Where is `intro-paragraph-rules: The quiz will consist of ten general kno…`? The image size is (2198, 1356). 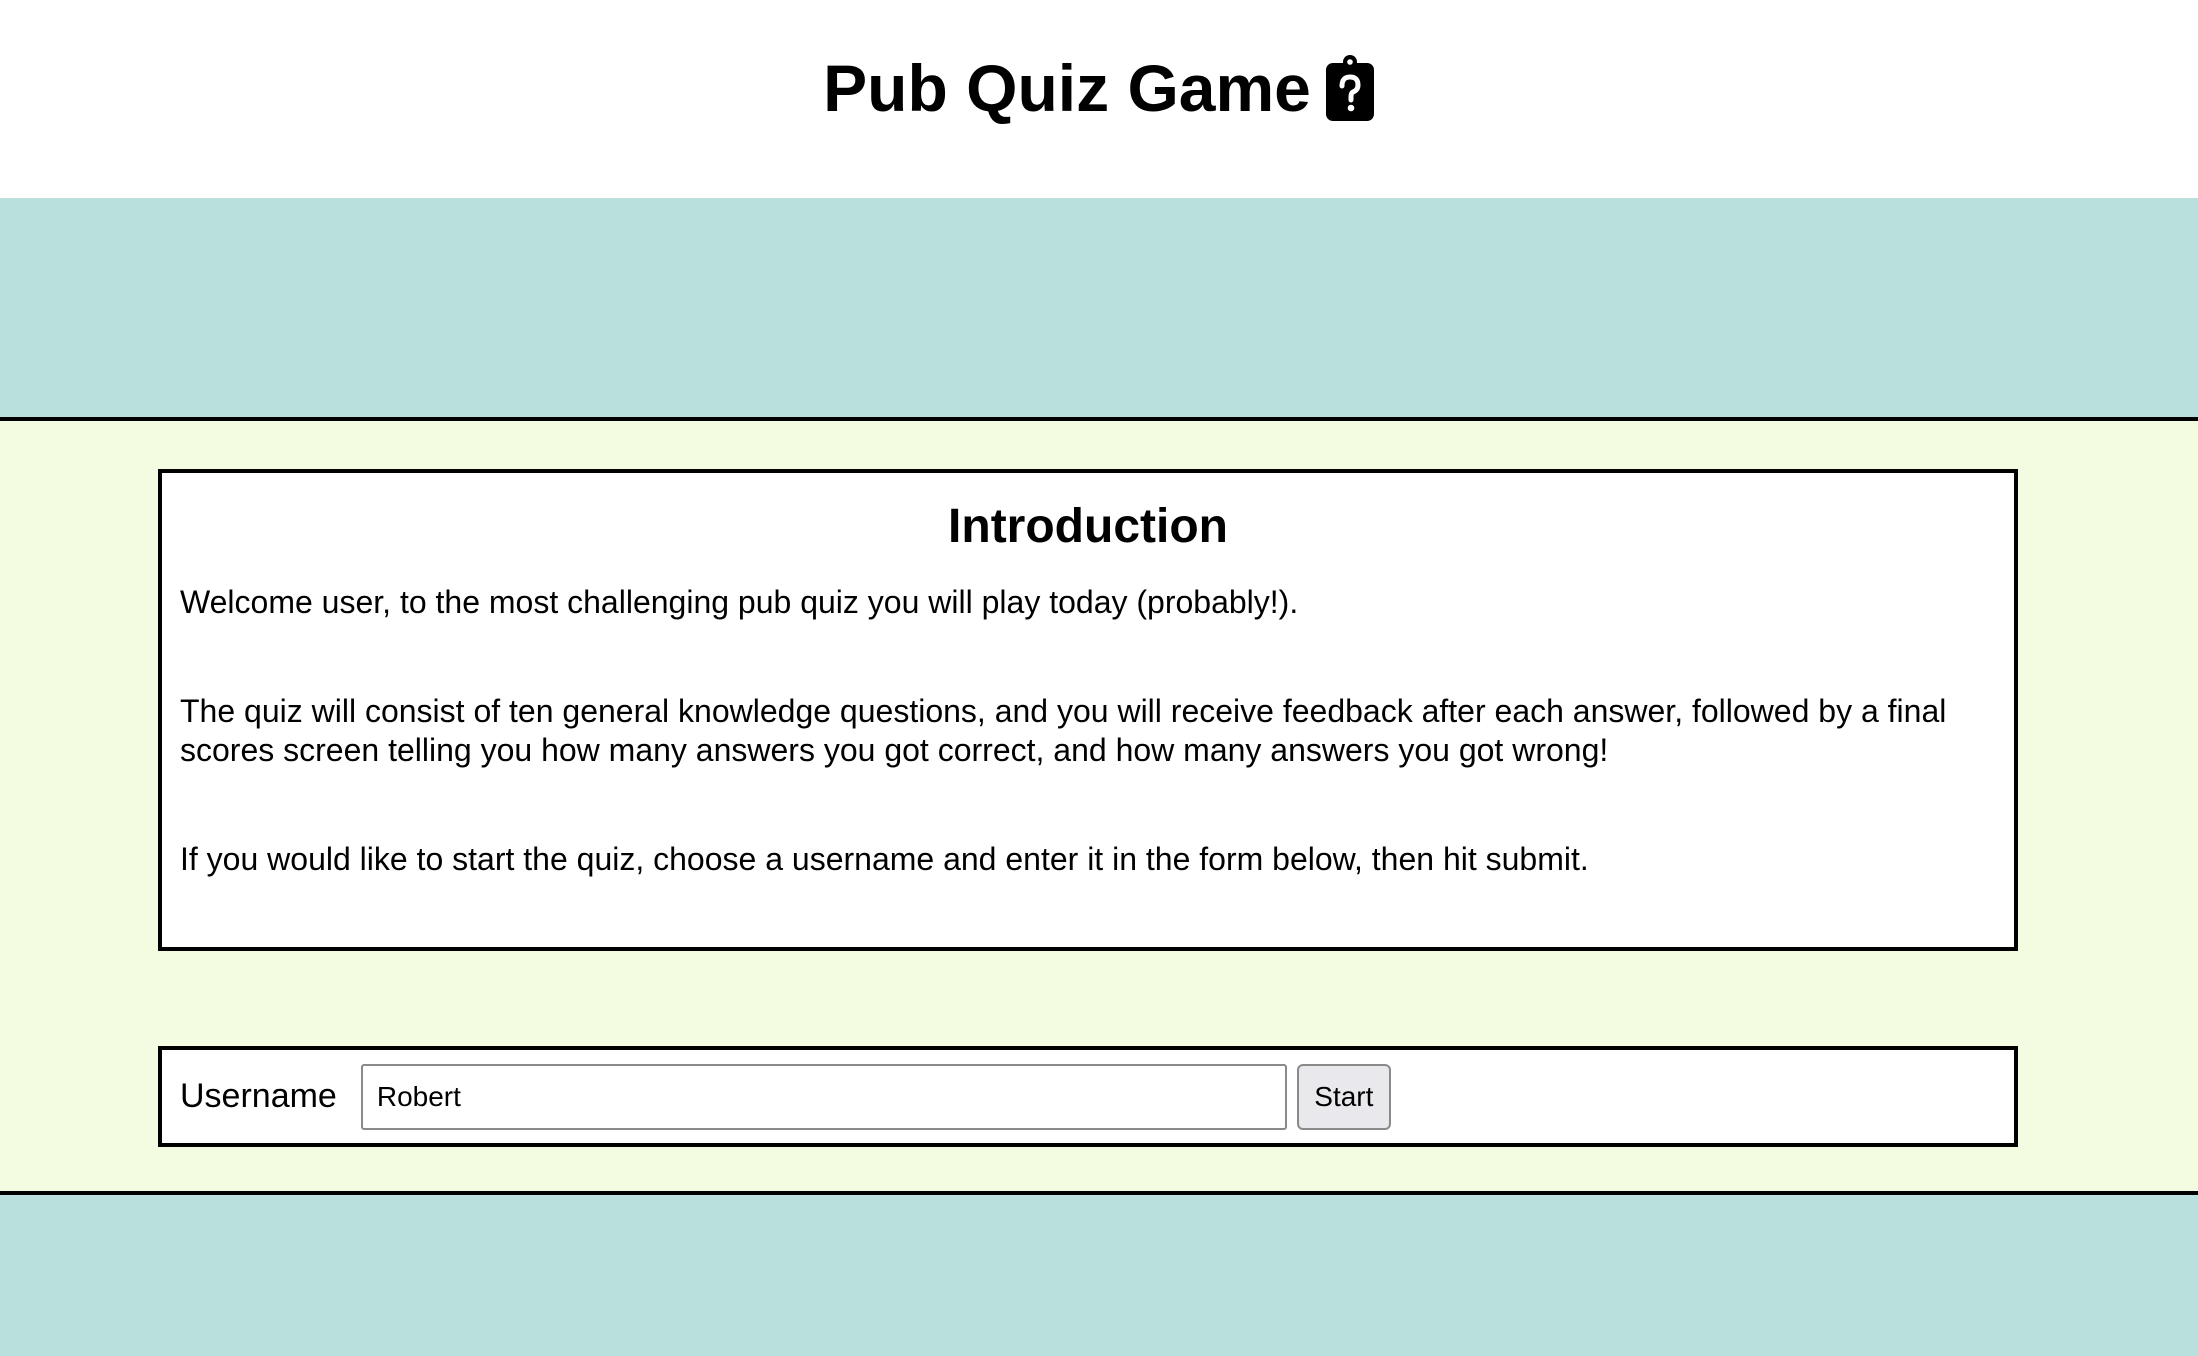
intro-paragraph-rules: The quiz will consist of ten general kno… is located at coordinates (1063, 730).